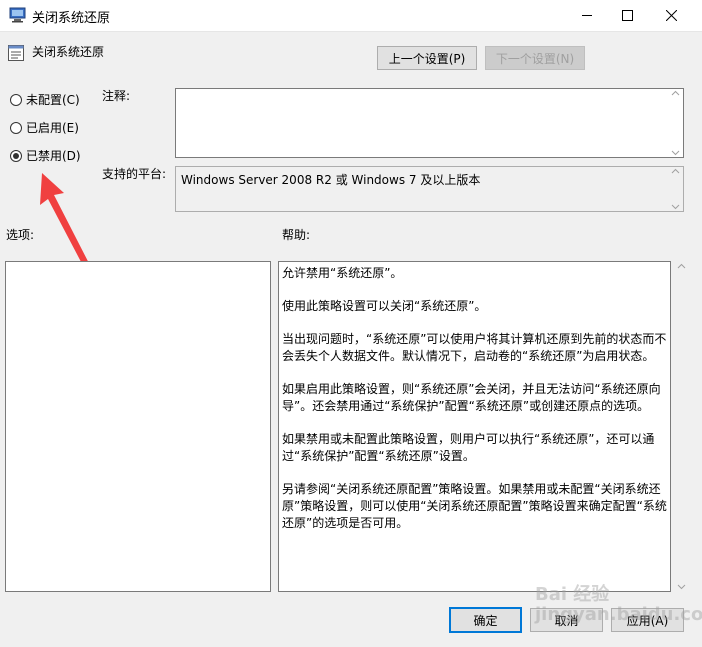  What do you see at coordinates (17, 15) in the screenshot?
I see `policy-window-icon` at bounding box center [17, 15].